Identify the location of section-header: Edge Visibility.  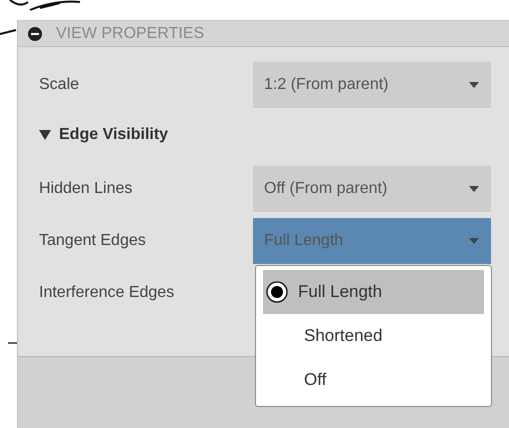
(103, 135).